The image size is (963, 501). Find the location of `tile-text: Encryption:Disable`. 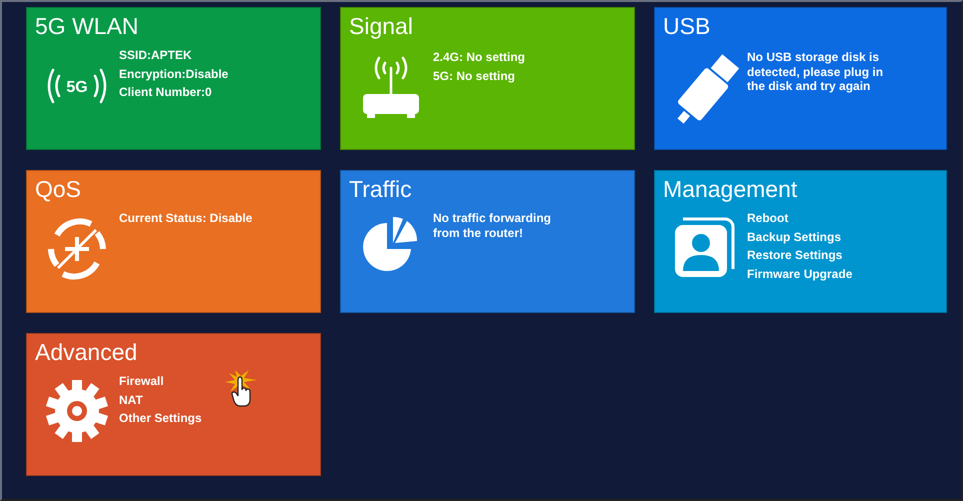

tile-text: Encryption:Disable is located at coordinates (174, 73).